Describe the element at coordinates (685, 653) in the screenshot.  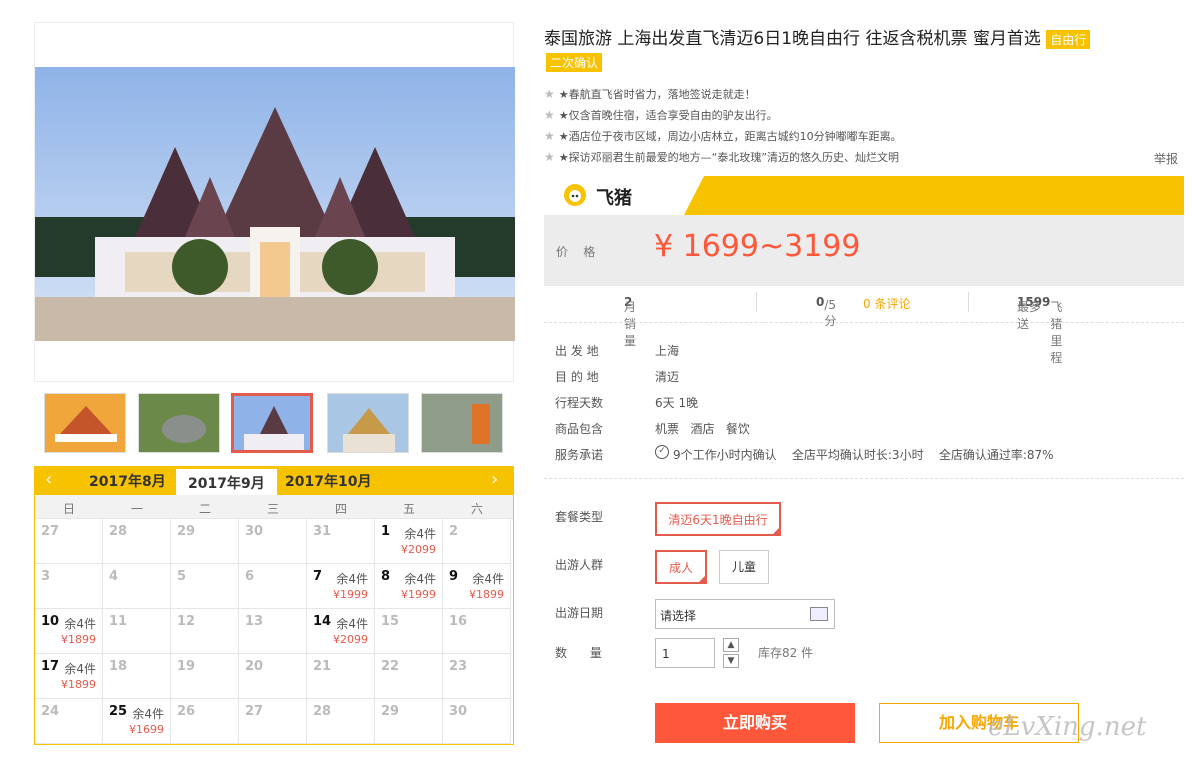
I see `quantity-input: 1` at that location.